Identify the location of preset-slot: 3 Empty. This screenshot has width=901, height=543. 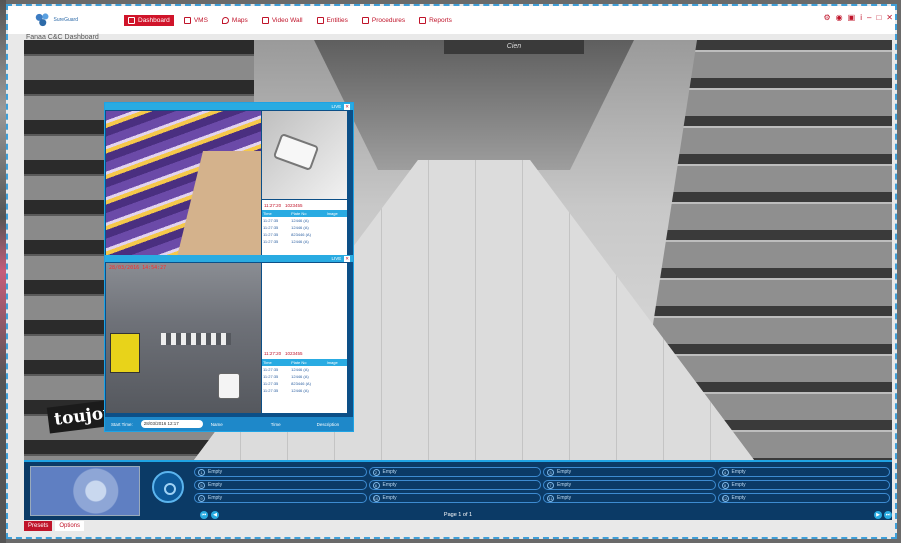
(629, 472).